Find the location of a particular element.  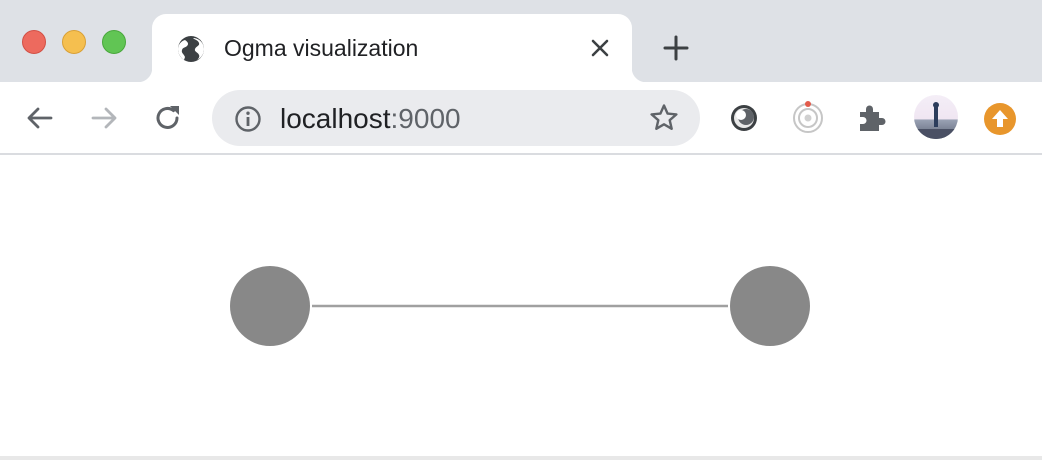

browser-tab: Ogma visualization is located at coordinates (392, 48).